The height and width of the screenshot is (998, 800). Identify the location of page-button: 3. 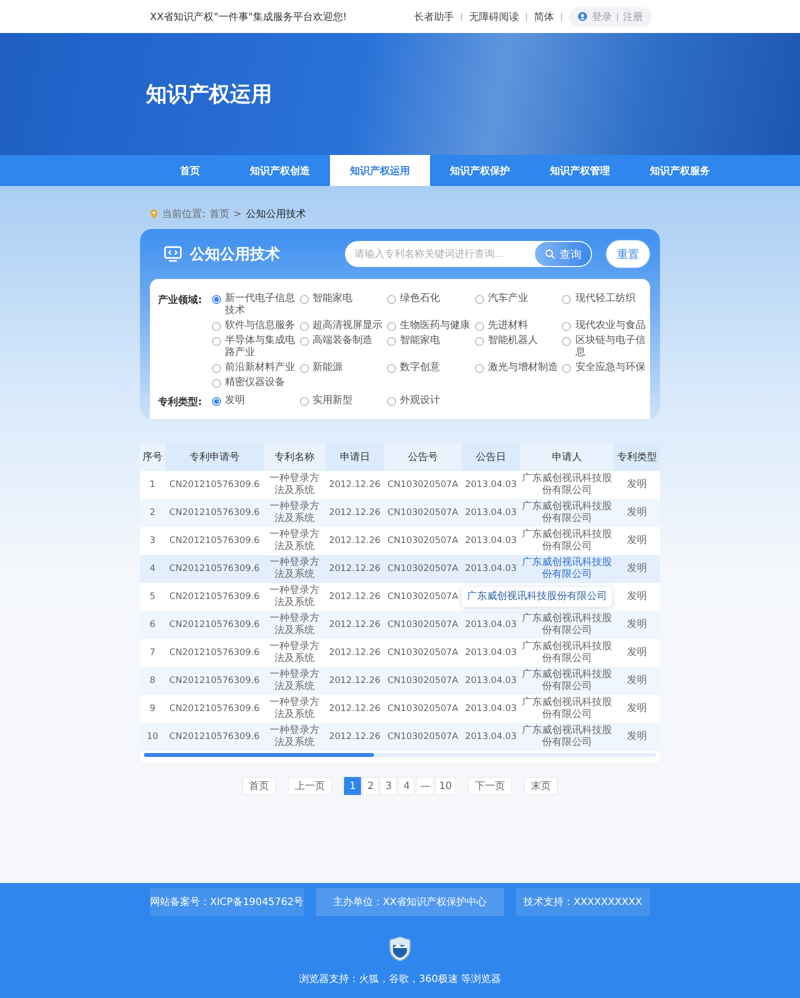
(389, 786).